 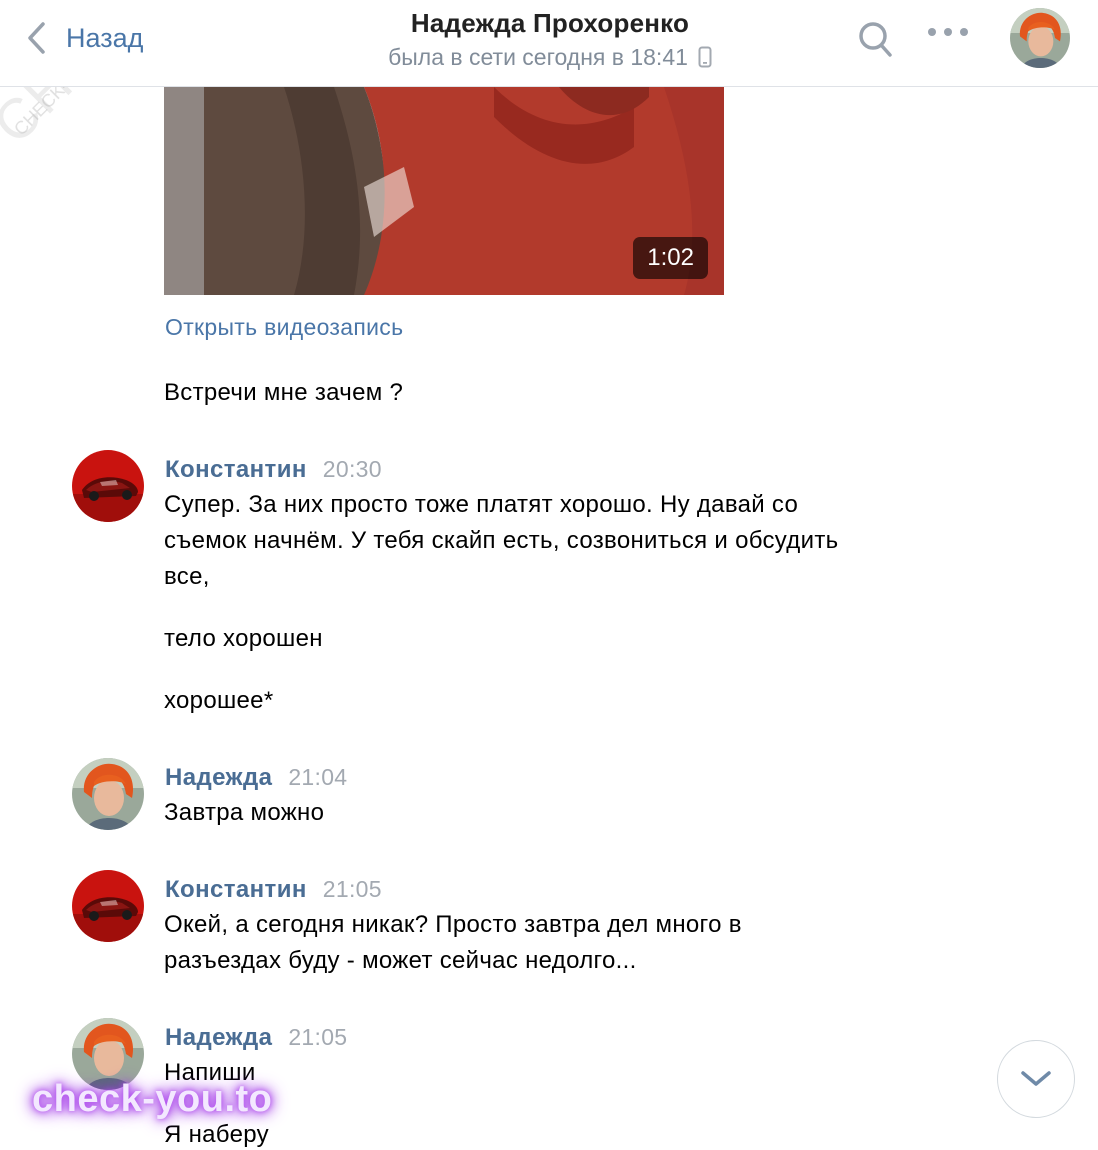 I want to click on message-header: Надежда 21:05, so click(x=256, y=1037).